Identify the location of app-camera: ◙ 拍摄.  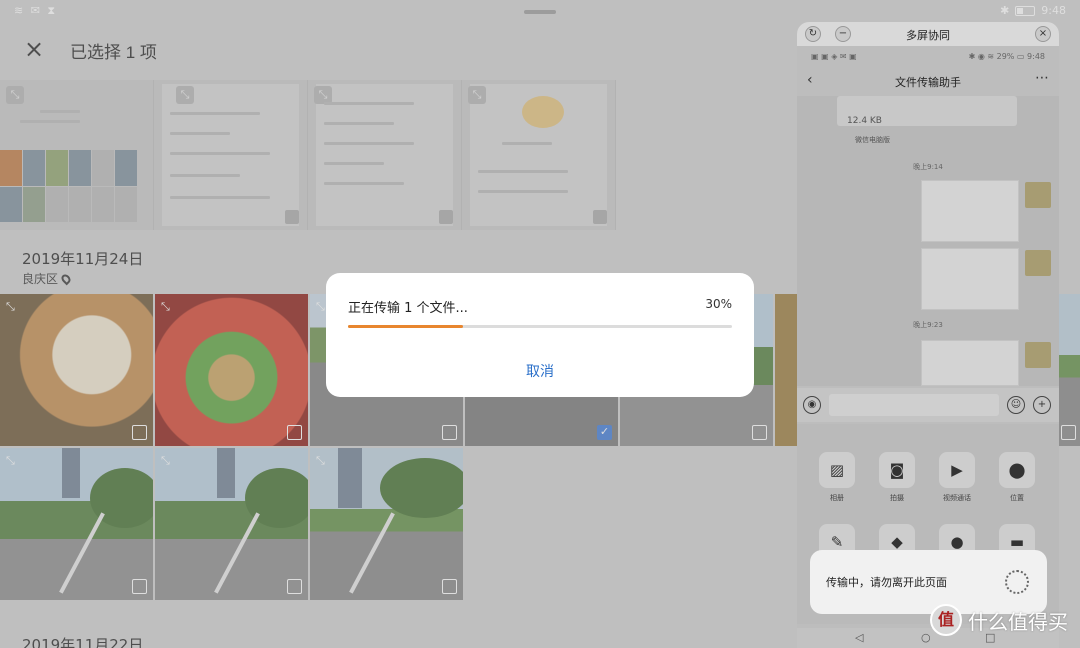
(897, 477).